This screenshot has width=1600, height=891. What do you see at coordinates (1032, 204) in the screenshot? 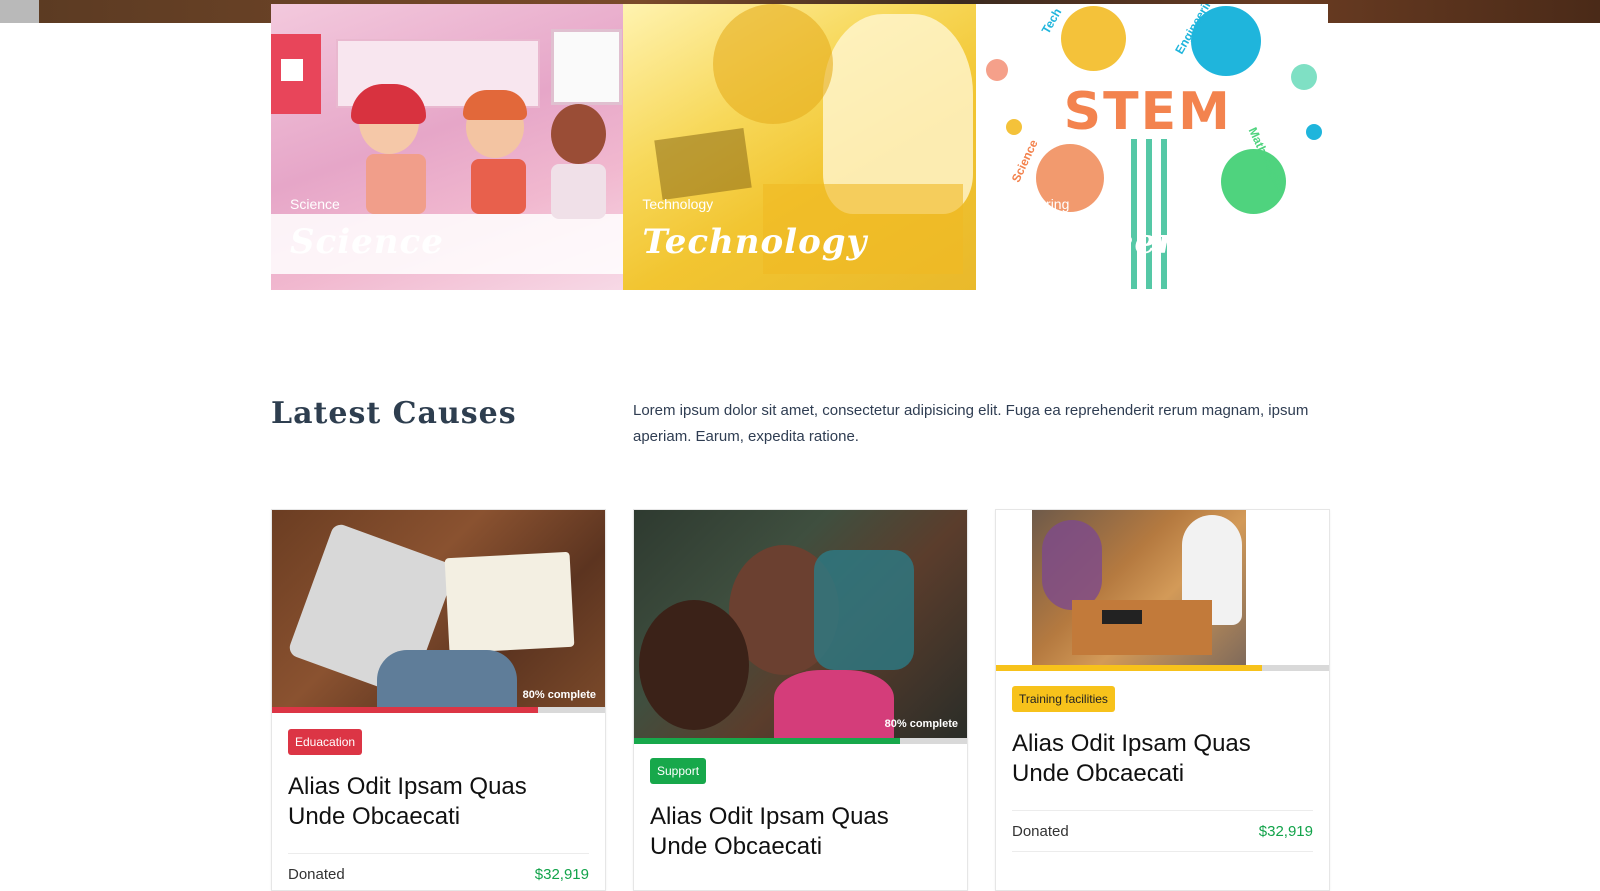
I see `category-label: Engineering` at bounding box center [1032, 204].